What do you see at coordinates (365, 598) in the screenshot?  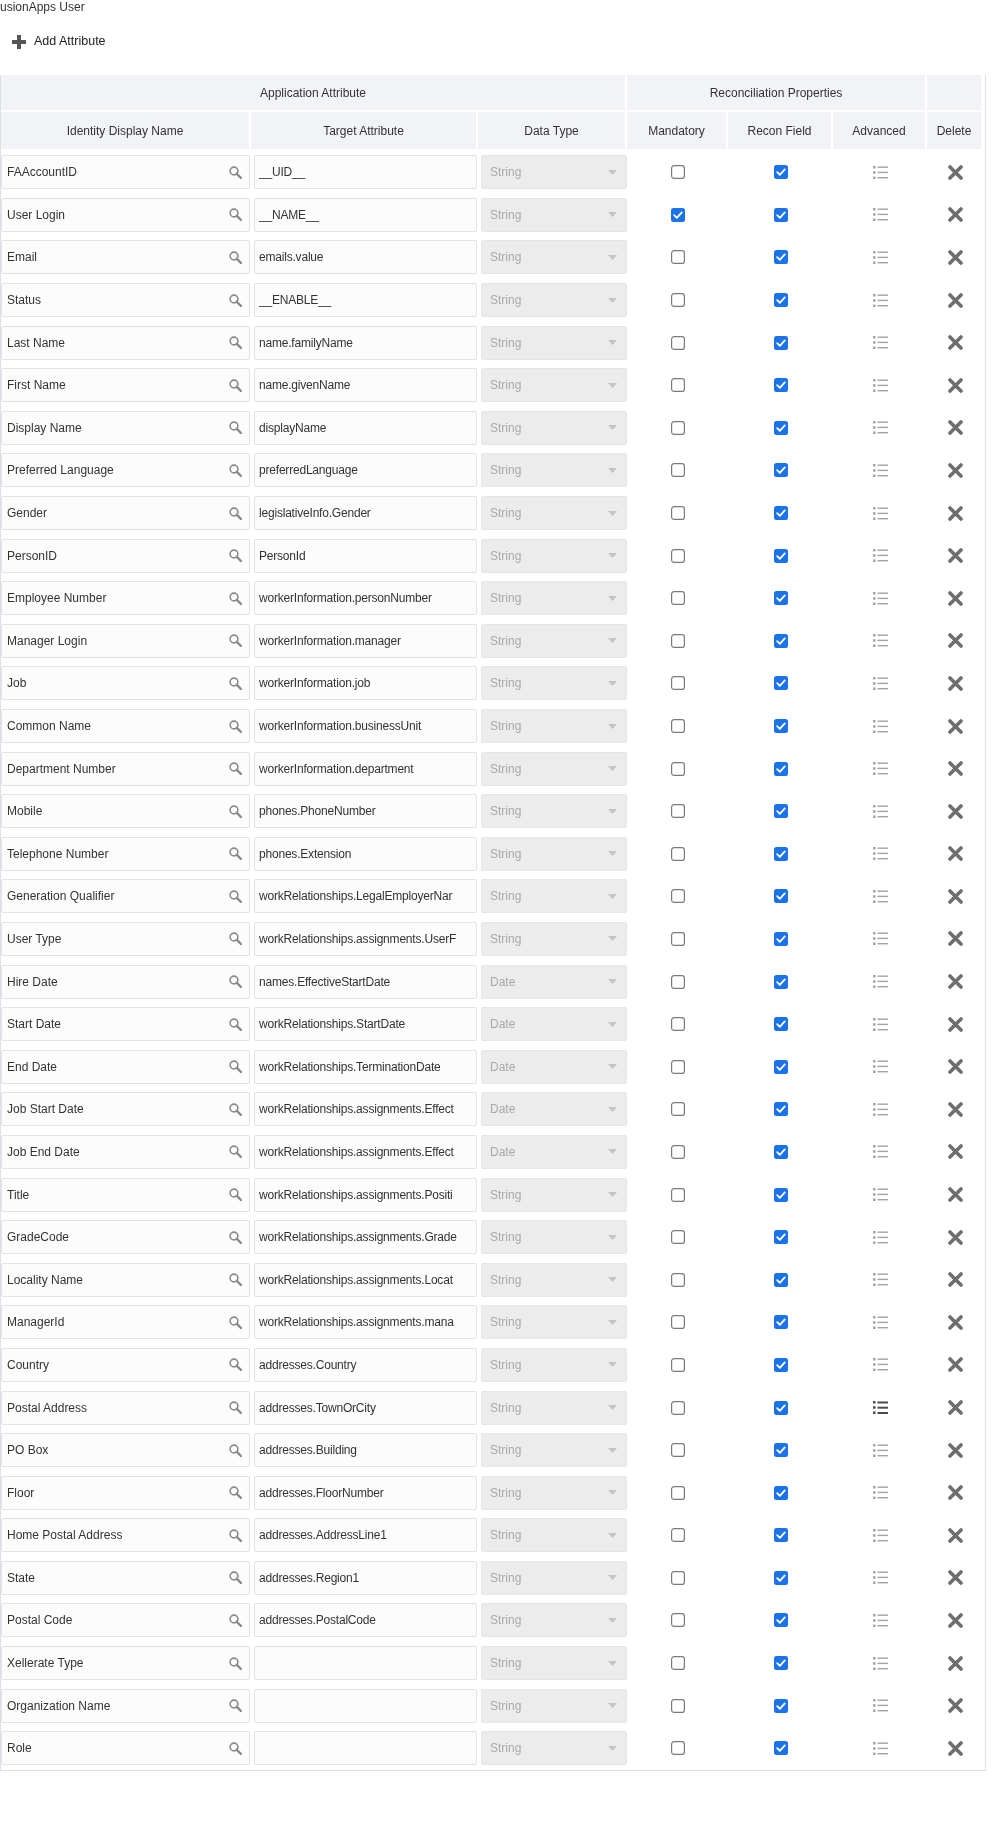 I see `target-attribute-field: workerInformation.personNumber` at bounding box center [365, 598].